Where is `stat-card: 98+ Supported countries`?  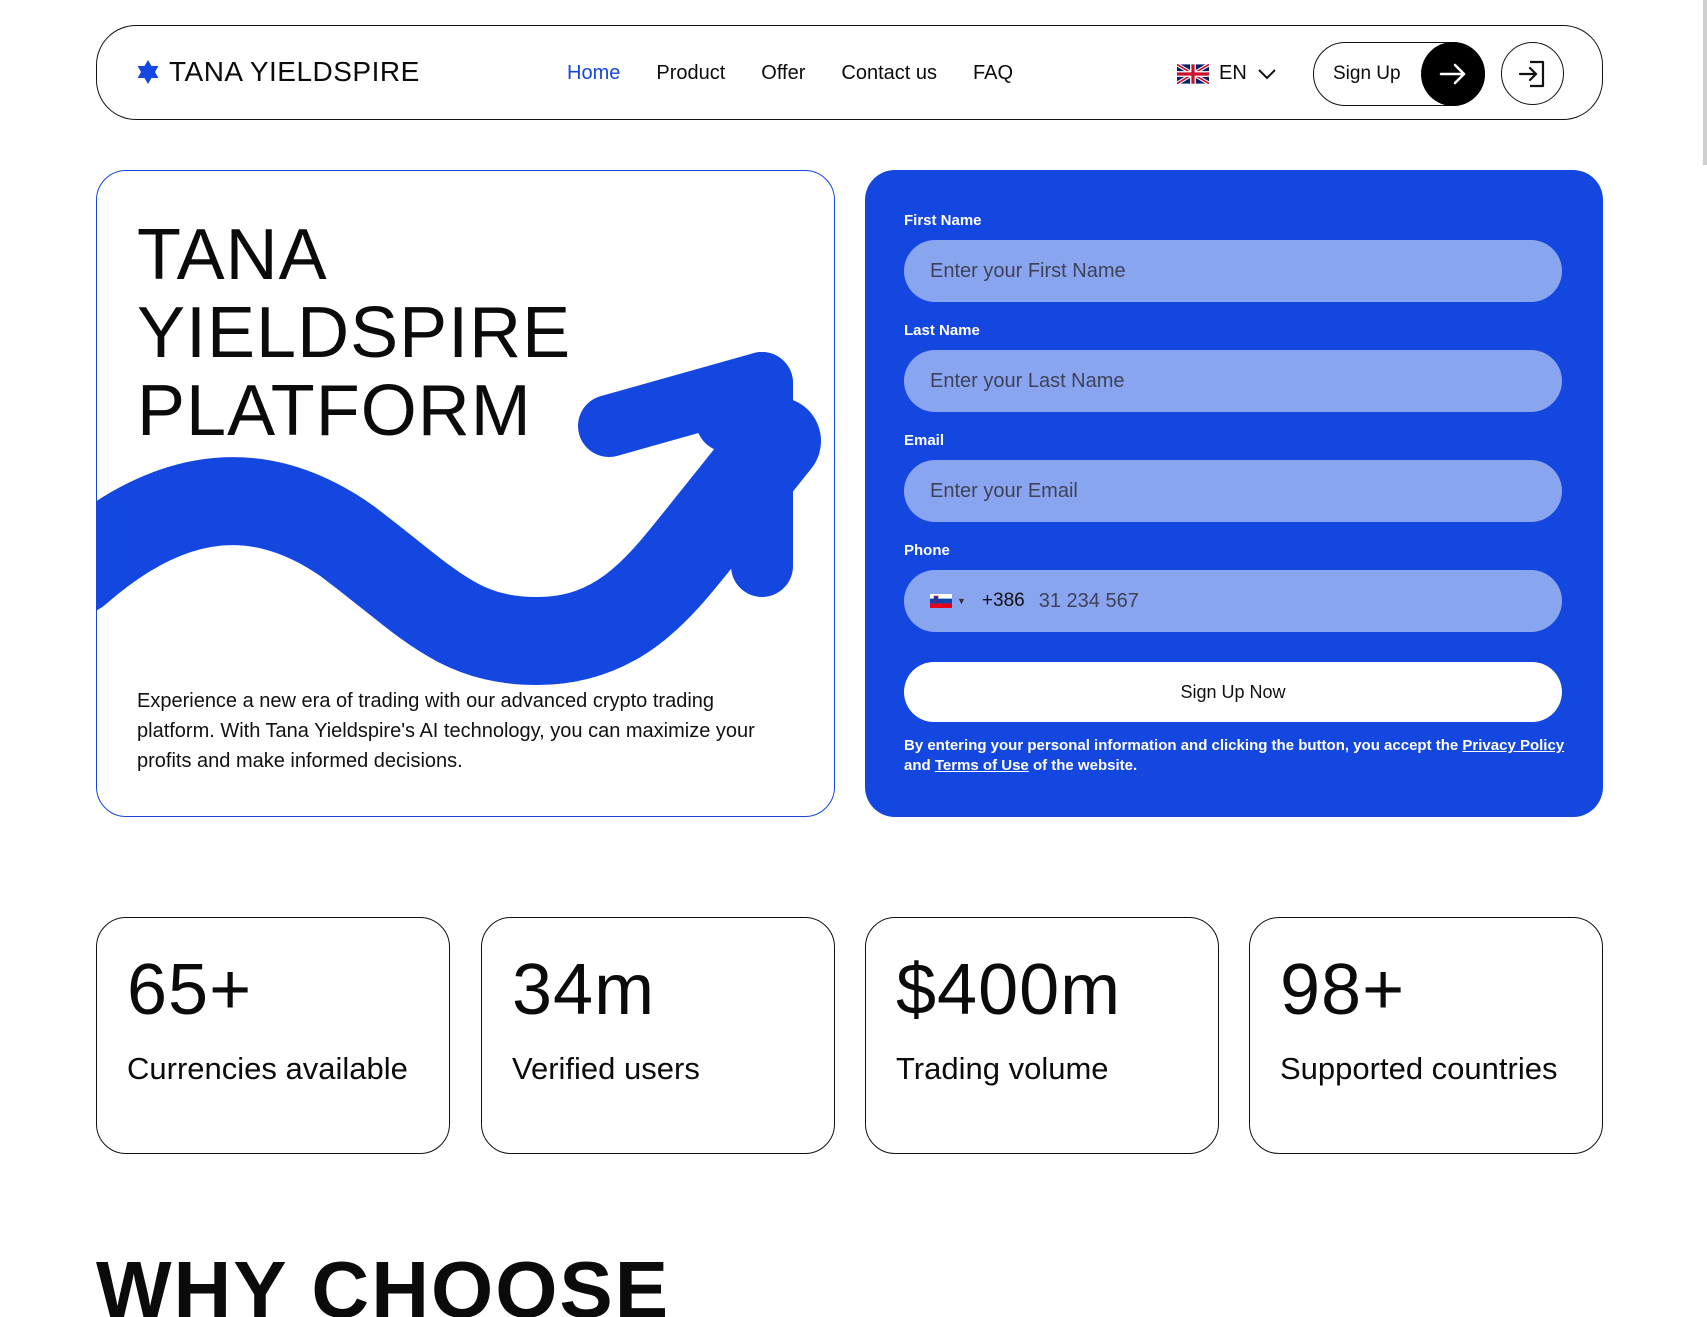
stat-card: 98+ Supported countries is located at coordinates (1426, 1035).